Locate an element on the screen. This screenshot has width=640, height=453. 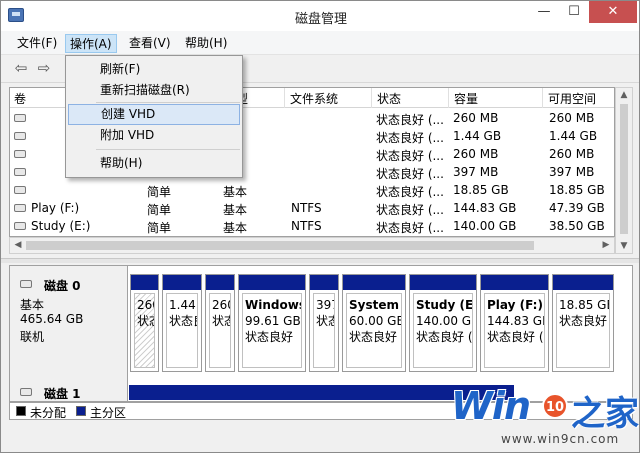
menu-item-help: 帮助(H) is located at coordinates (154, 163).